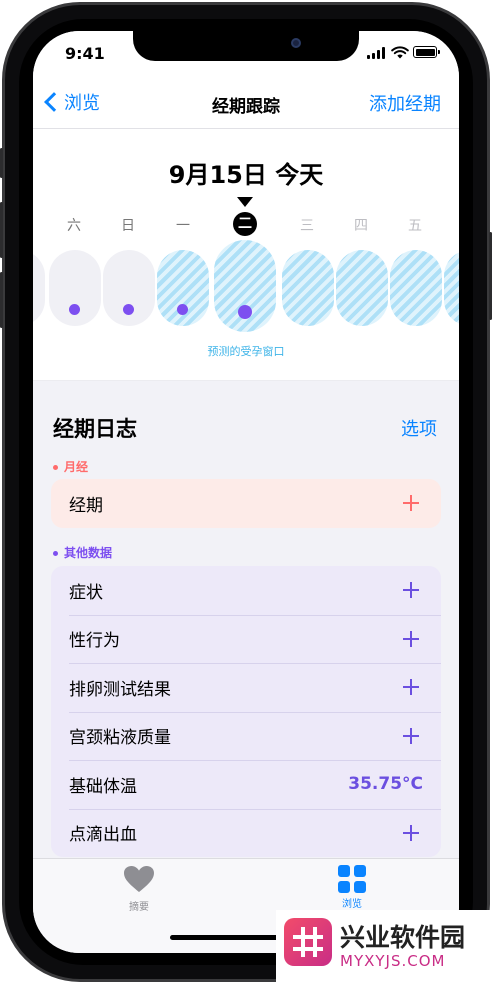 Image resolution: width=492 pixels, height=984 pixels. Describe the element at coordinates (246, 639) in the screenshot. I see `sexual-activity-row: 性行为` at that location.